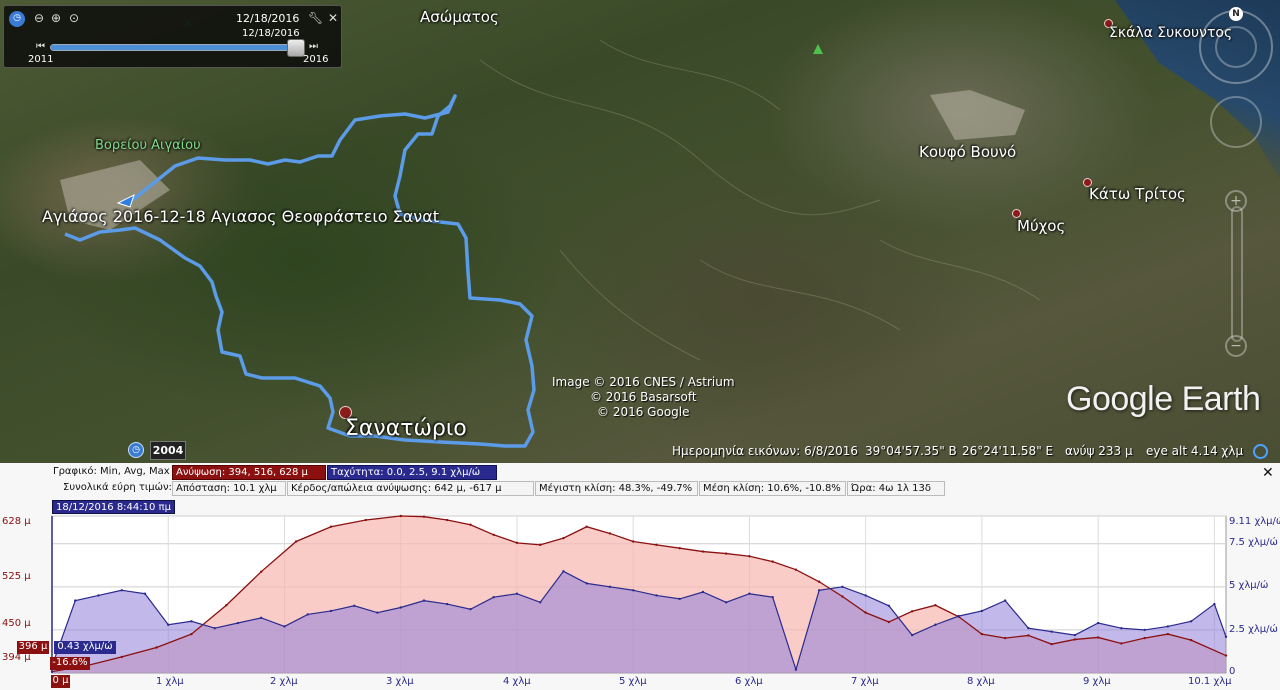  I want to click on google-earth-logo: Google Earth, so click(1163, 399).